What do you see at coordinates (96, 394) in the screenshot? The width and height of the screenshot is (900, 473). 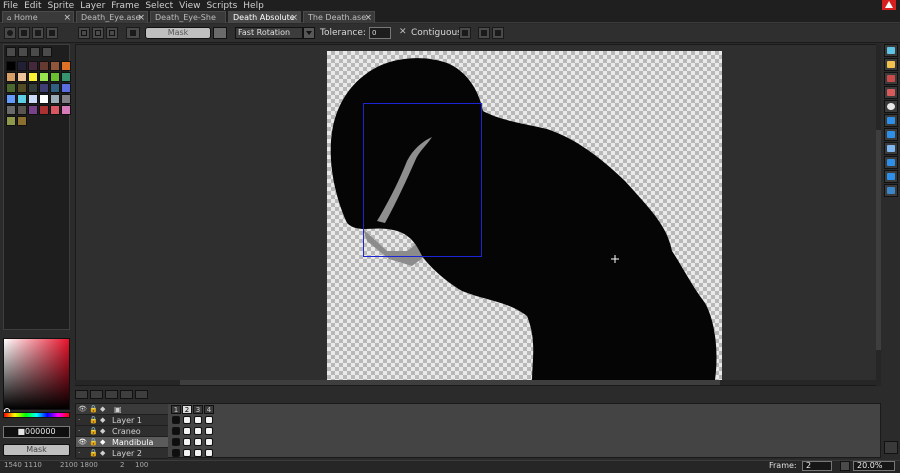 I see `previous-frame-button` at bounding box center [96, 394].